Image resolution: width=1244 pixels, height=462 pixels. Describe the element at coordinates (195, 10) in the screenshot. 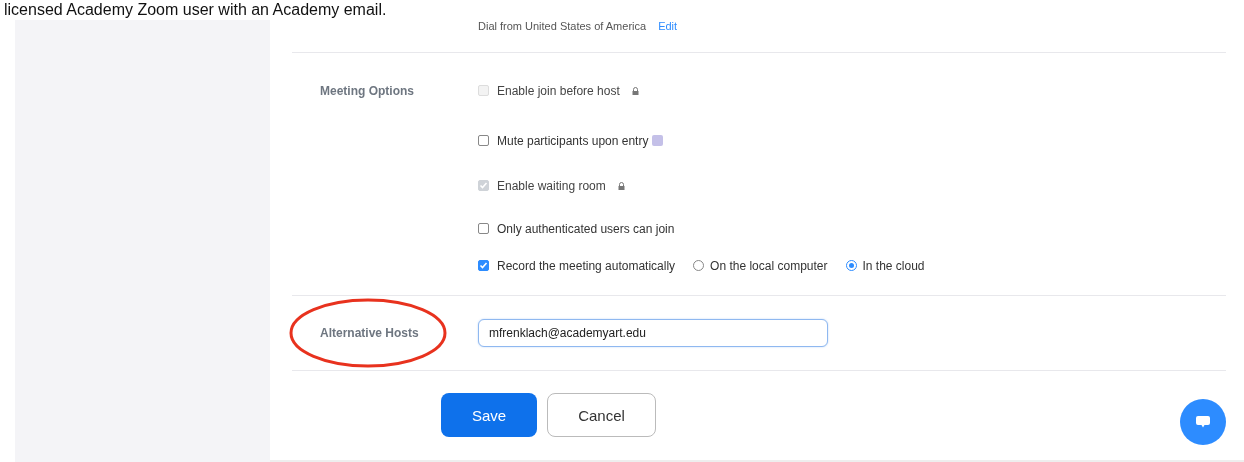

I see `caption-text: licensed Academy Zoom user with an Academy email.` at that location.